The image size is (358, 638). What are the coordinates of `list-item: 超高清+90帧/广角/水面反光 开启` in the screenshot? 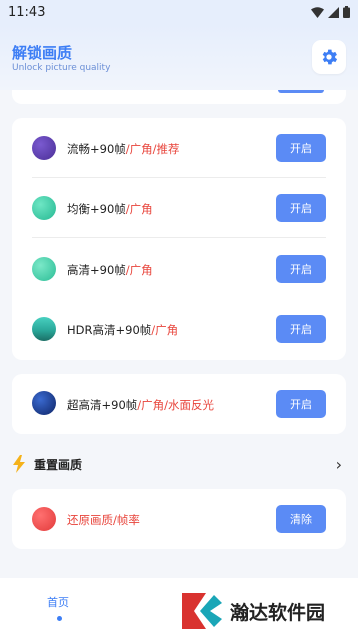 It's located at (179, 404).